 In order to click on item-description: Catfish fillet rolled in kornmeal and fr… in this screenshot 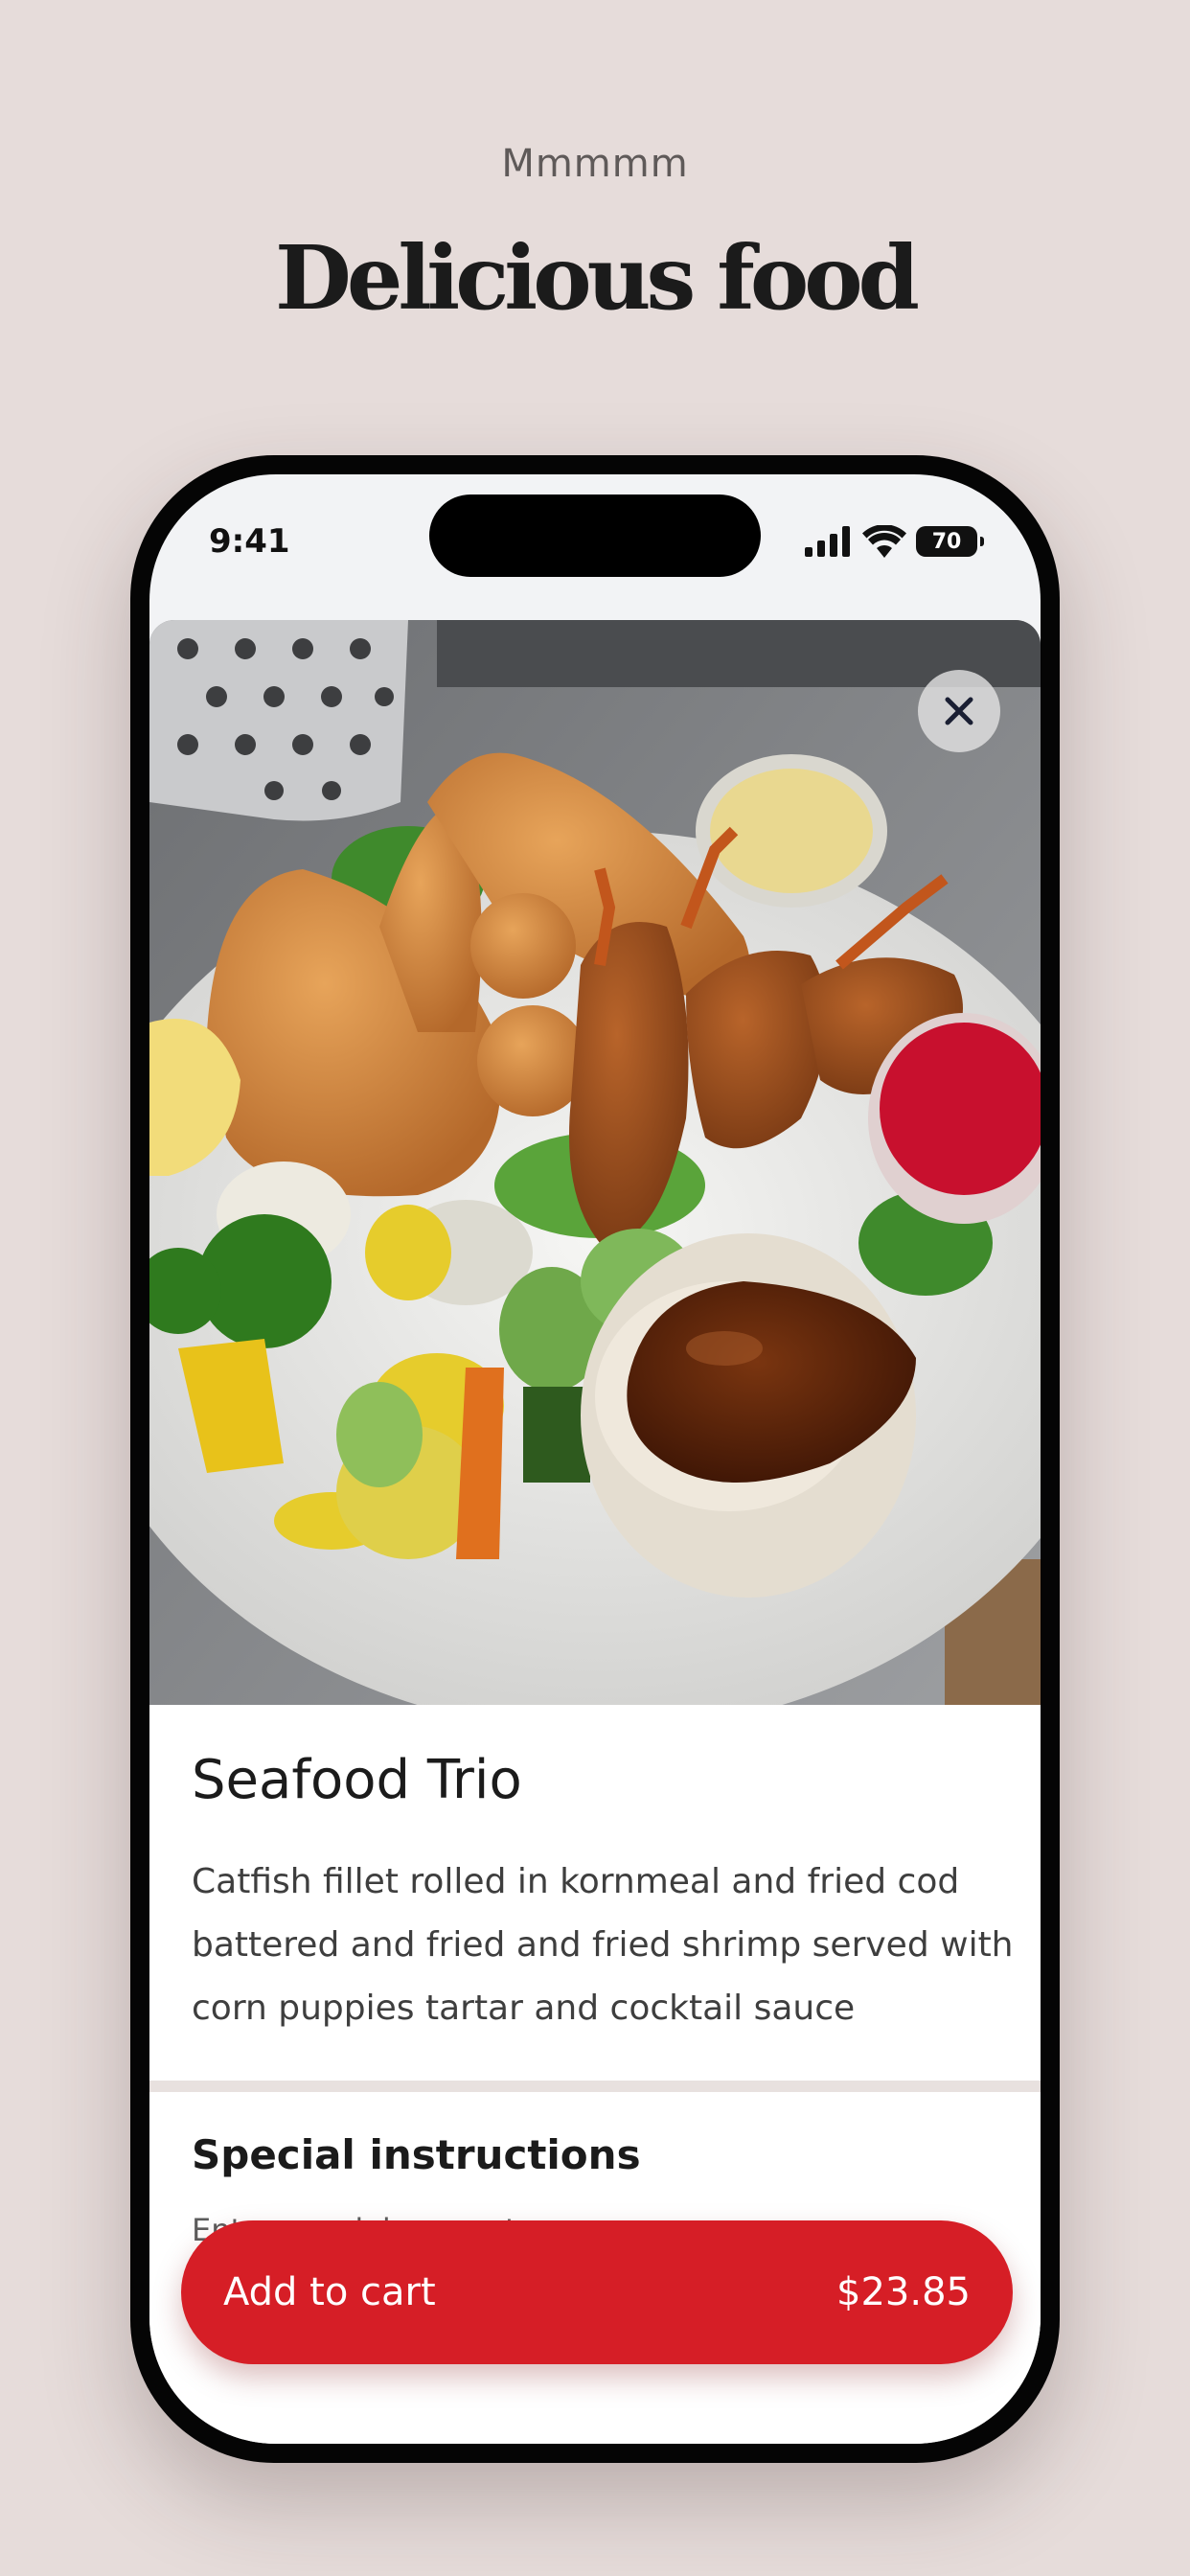, I will do `click(603, 1945)`.